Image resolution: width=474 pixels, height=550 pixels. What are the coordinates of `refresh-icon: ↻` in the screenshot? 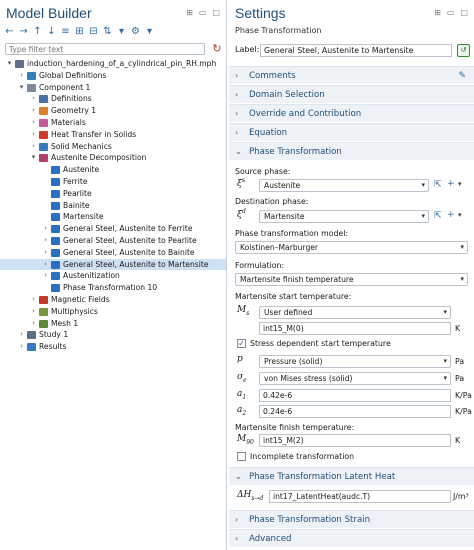 It's located at (217, 49).